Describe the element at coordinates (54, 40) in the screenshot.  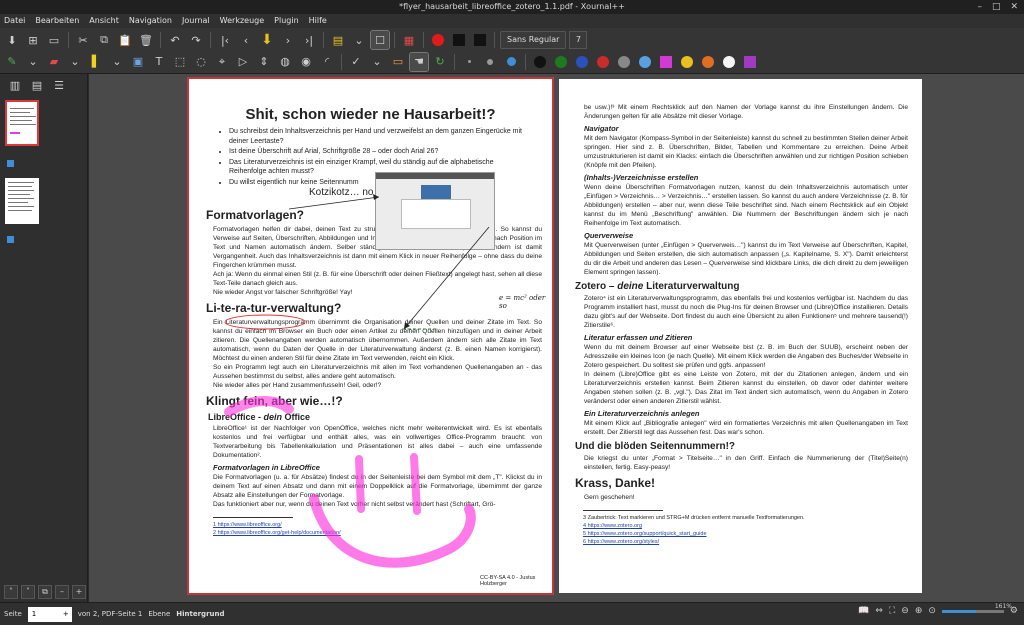
I see `page-icon: ▭` at that location.